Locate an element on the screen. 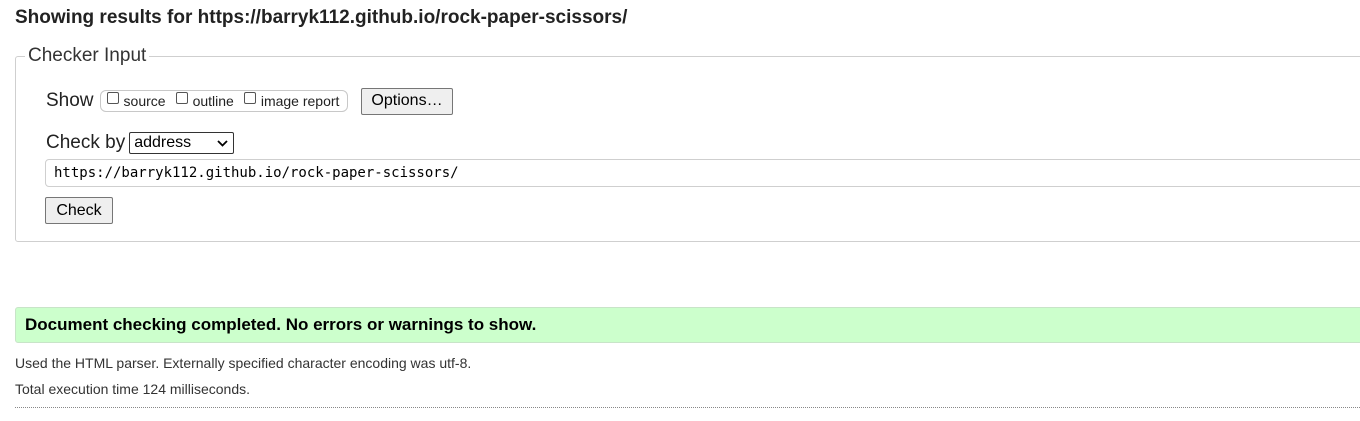 The width and height of the screenshot is (1360, 421). check-by-select: address is located at coordinates (182, 143).